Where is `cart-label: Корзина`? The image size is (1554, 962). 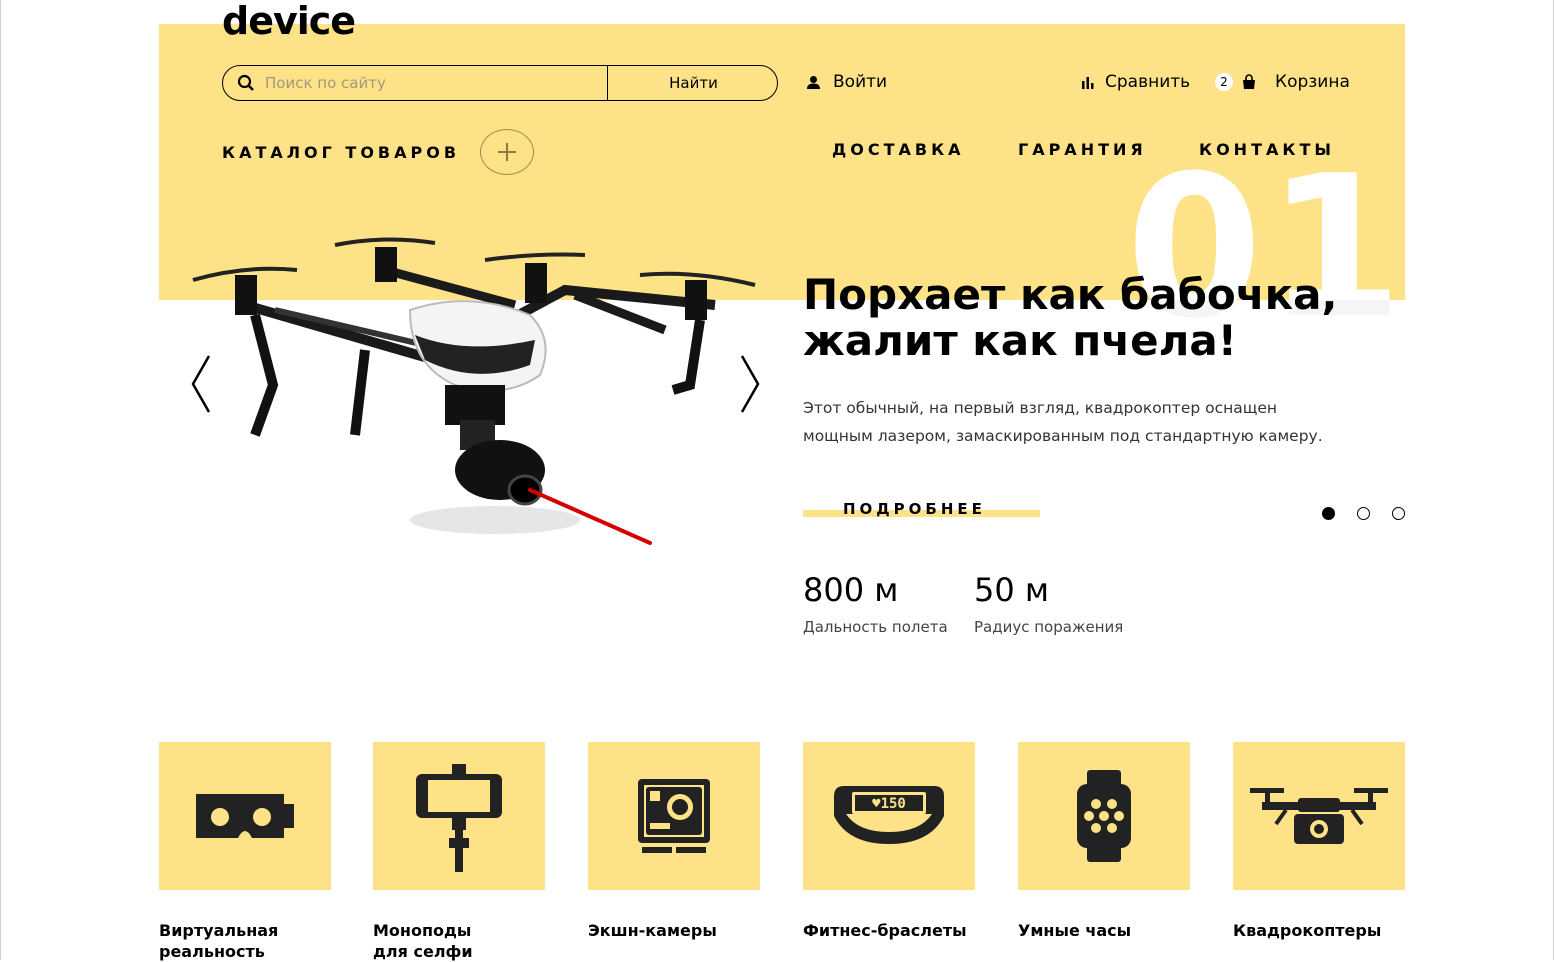 cart-label: Корзина is located at coordinates (1312, 82).